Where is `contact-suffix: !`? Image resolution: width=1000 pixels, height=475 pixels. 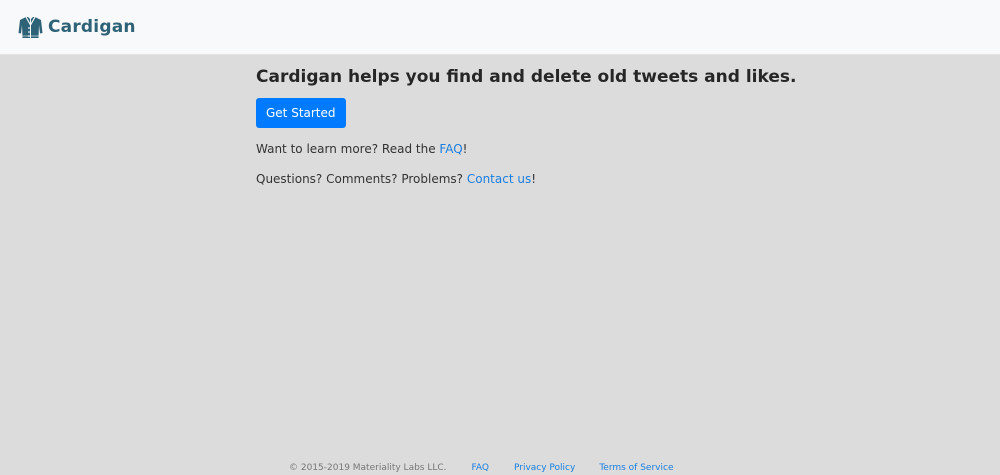
contact-suffix: ! is located at coordinates (534, 179).